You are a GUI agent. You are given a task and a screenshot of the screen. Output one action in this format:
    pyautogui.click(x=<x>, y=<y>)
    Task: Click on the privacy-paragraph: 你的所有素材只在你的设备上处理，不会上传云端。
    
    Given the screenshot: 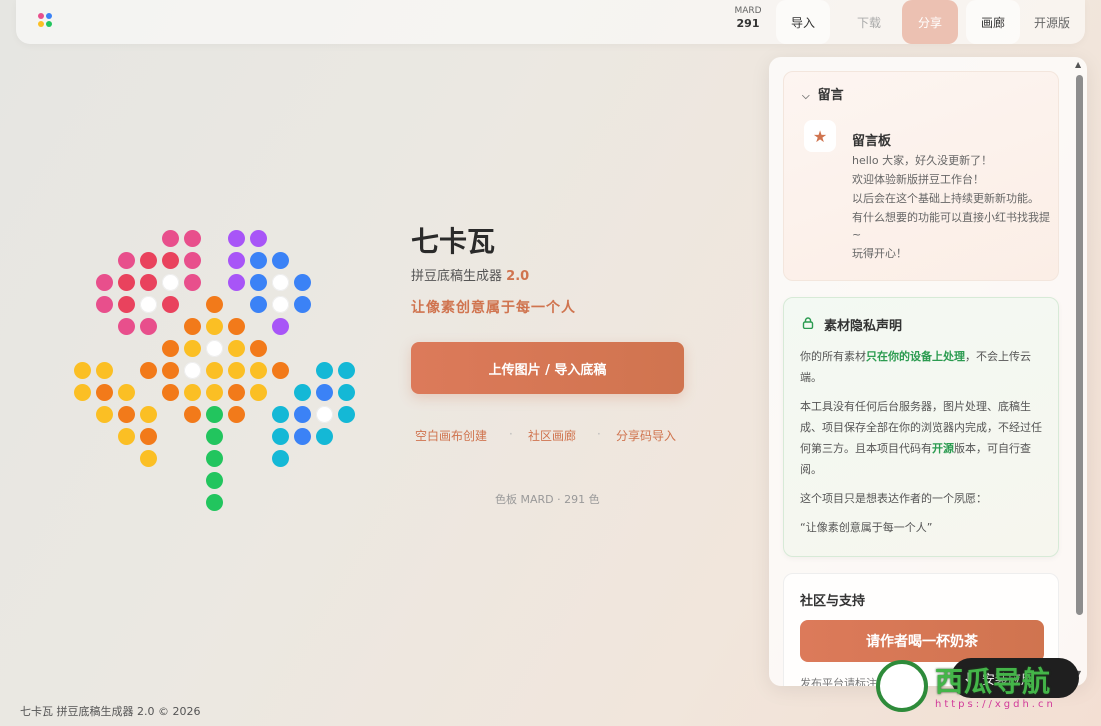 What is the action you would take?
    pyautogui.click(x=925, y=367)
    